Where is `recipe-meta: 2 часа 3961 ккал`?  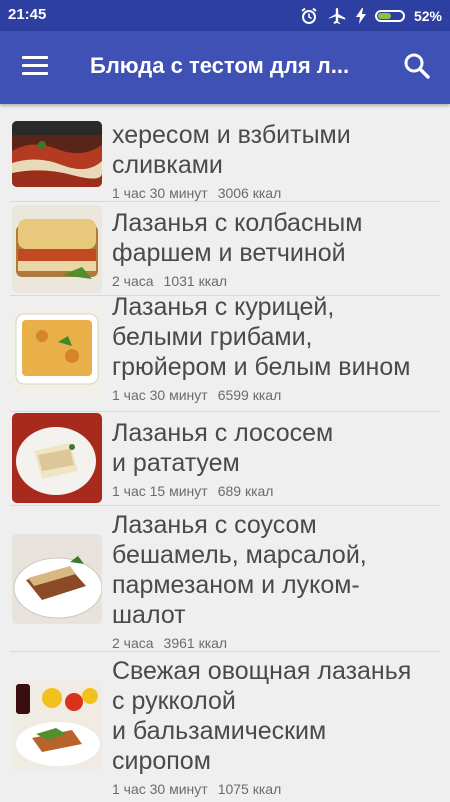 recipe-meta: 2 часа 3961 ккал is located at coordinates (276, 643).